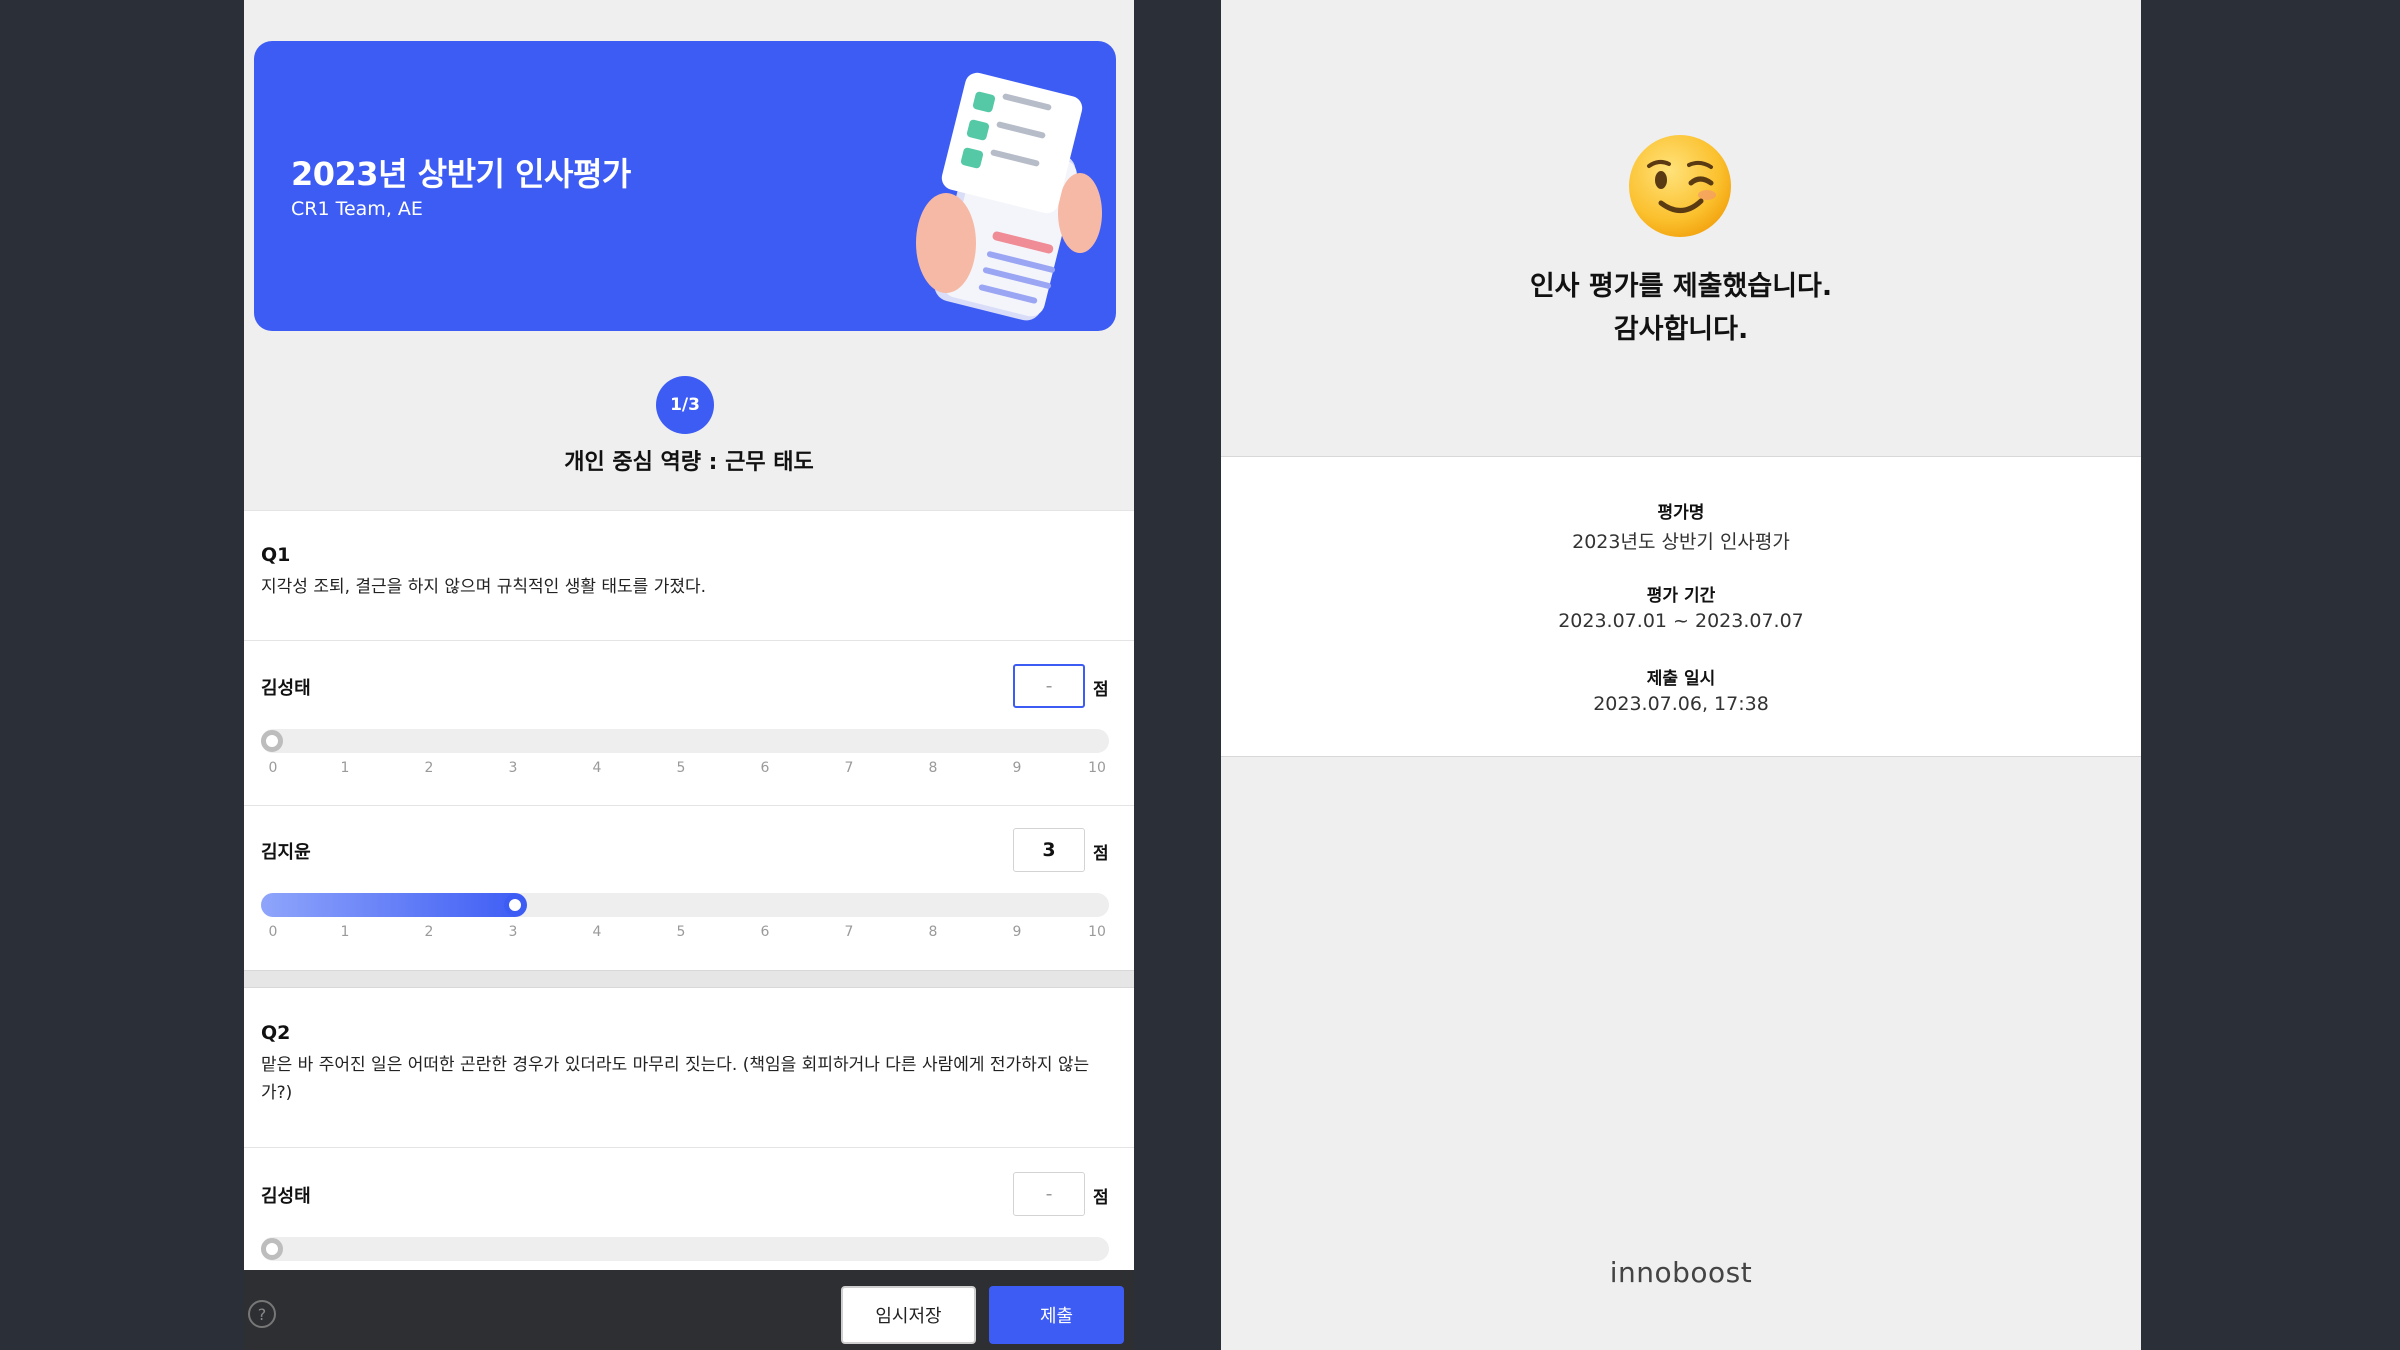 The width and height of the screenshot is (2400, 1350). Describe the element at coordinates (689, 1310) in the screenshot. I see `form-action-bar: ? 임시저장 제출` at that location.